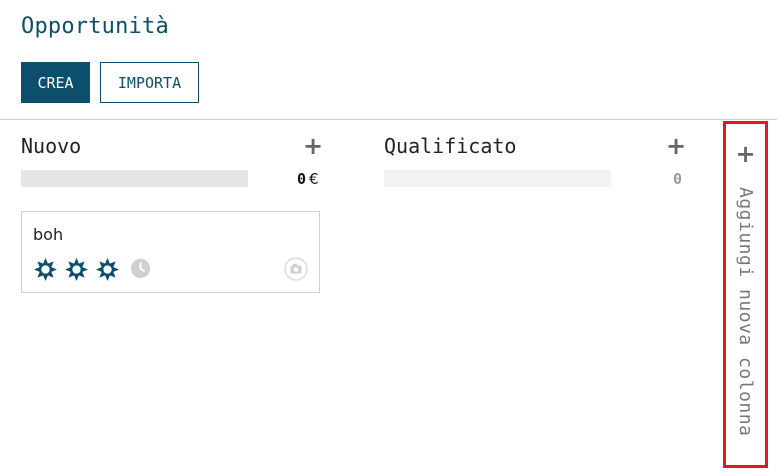 Image resolution: width=777 pixels, height=472 pixels. I want to click on card-title: boh, so click(48, 234).